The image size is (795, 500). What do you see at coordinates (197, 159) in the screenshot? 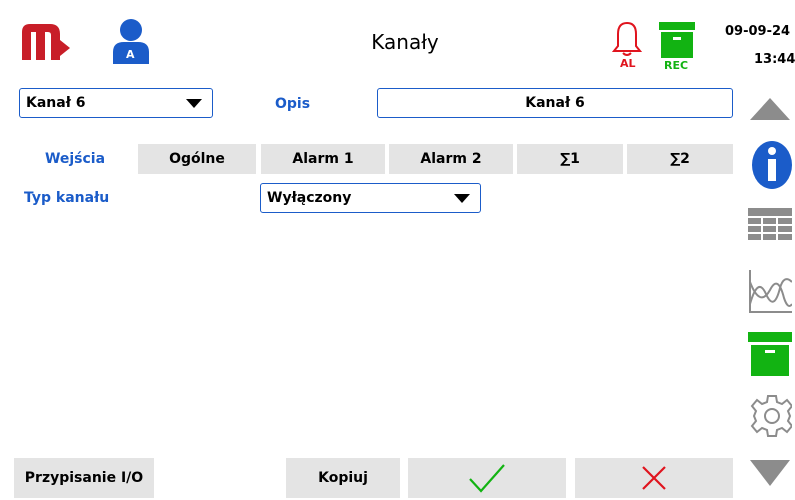
I see `tab-ogolne: Ogólne` at bounding box center [197, 159].